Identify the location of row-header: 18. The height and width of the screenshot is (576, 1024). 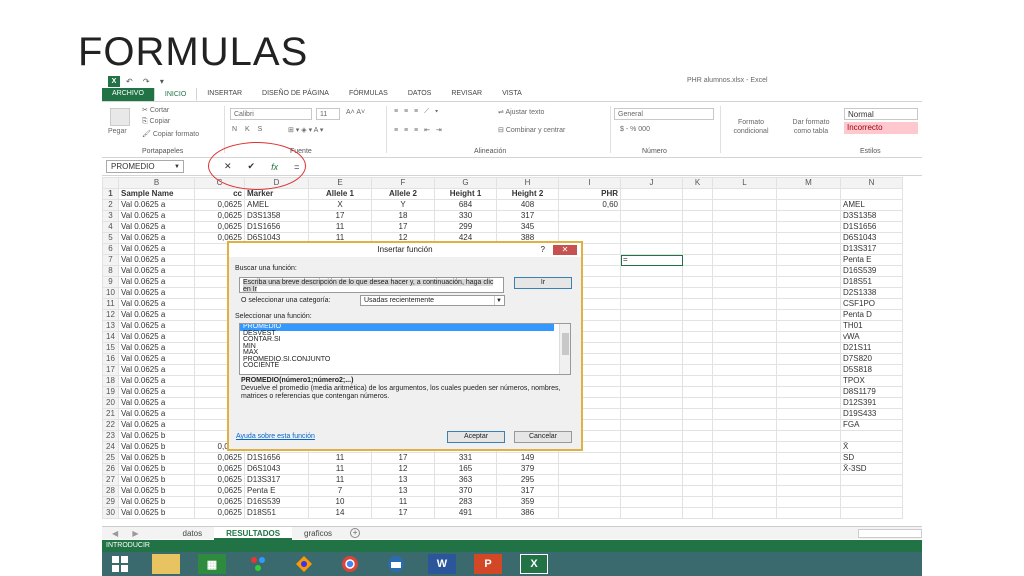
(110, 381).